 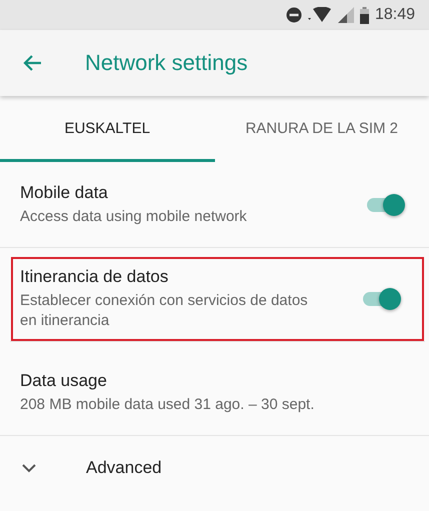 I want to click on do-not-disturb-icon, so click(x=294, y=15).